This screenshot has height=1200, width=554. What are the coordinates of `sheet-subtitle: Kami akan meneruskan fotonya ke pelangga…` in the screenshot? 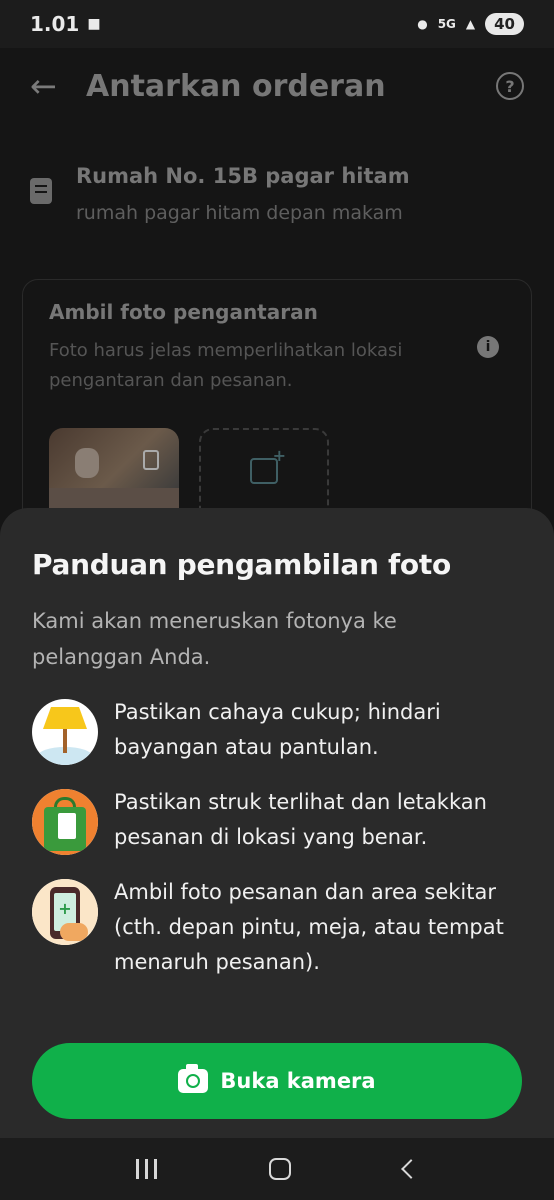 It's located at (214, 639).